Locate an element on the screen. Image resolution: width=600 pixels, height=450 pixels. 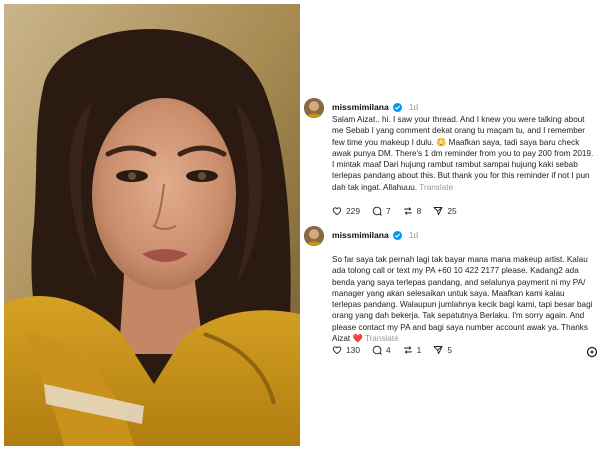
post-actions: 130 4 1 5 is located at coordinates (398, 350).